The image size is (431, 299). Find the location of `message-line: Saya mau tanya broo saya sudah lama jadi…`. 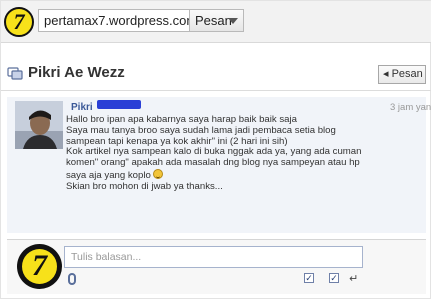

message-line: Saya mau tanya broo saya sudah lama jadi… is located at coordinates (201, 130).